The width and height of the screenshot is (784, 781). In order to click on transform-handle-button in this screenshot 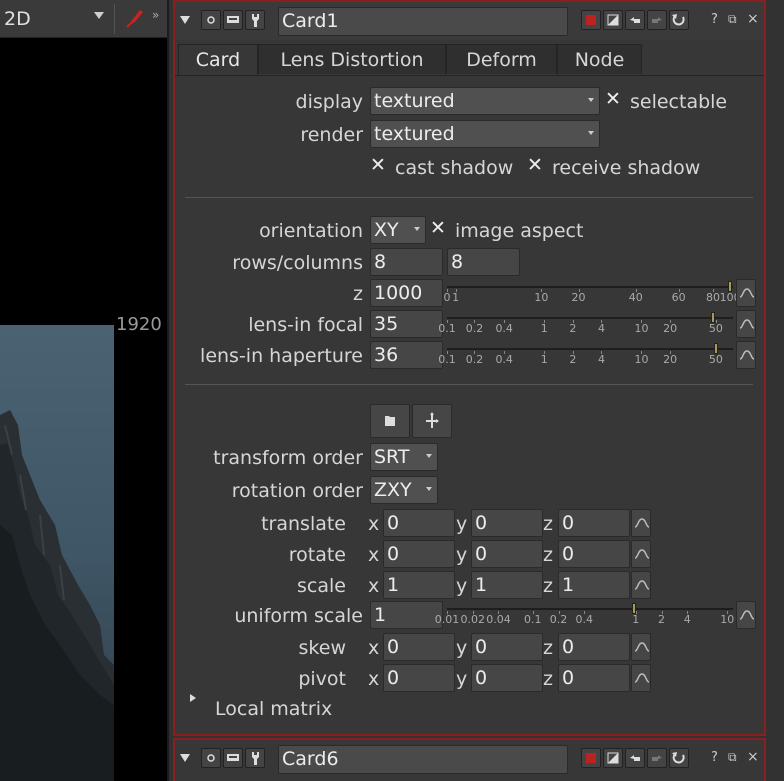, I will do `click(432, 421)`.